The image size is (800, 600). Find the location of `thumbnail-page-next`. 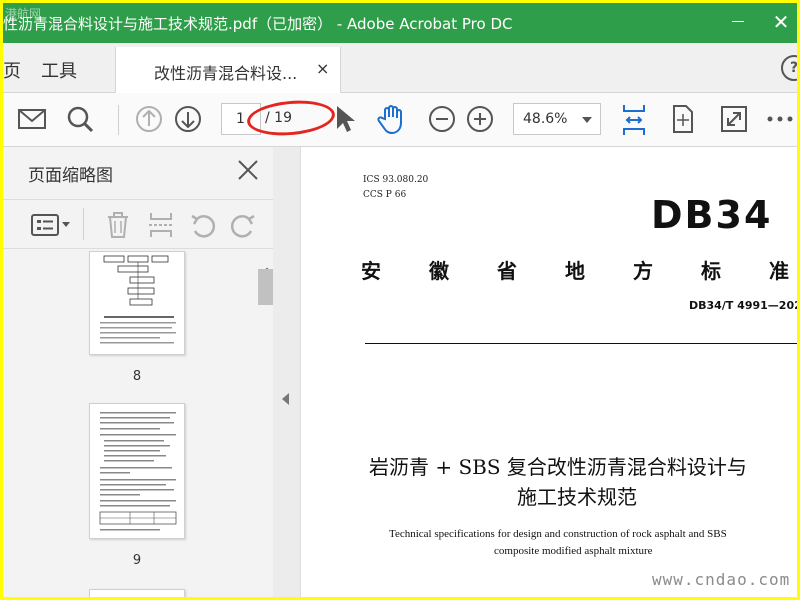

thumbnail-page-next is located at coordinates (137, 593).